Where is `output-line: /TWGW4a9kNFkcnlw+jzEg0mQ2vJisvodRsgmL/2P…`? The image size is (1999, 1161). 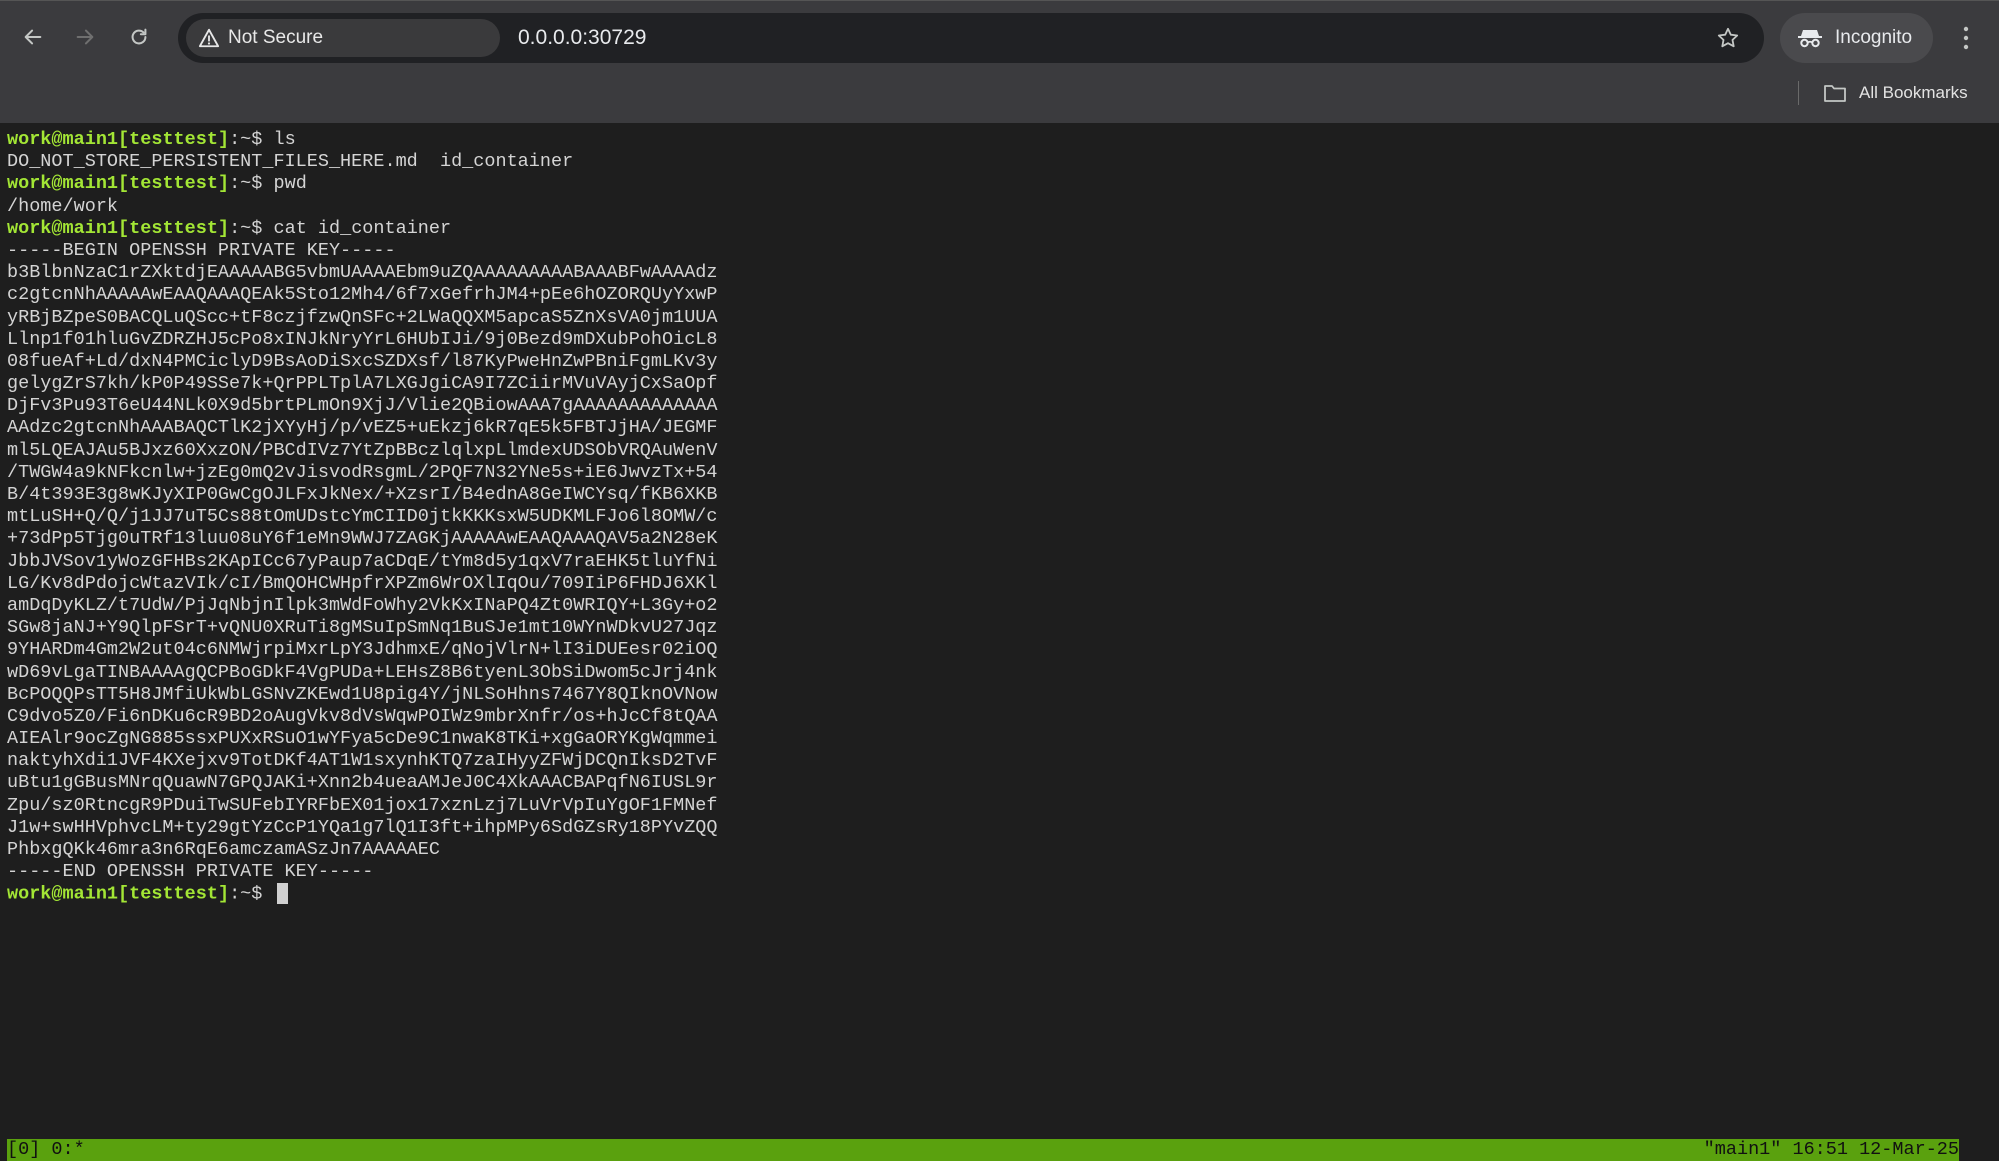 output-line: /TWGW4a9kNFkcnlw+jzEg0mQ2vJisvodRsgmL/2P… is located at coordinates (362, 472).